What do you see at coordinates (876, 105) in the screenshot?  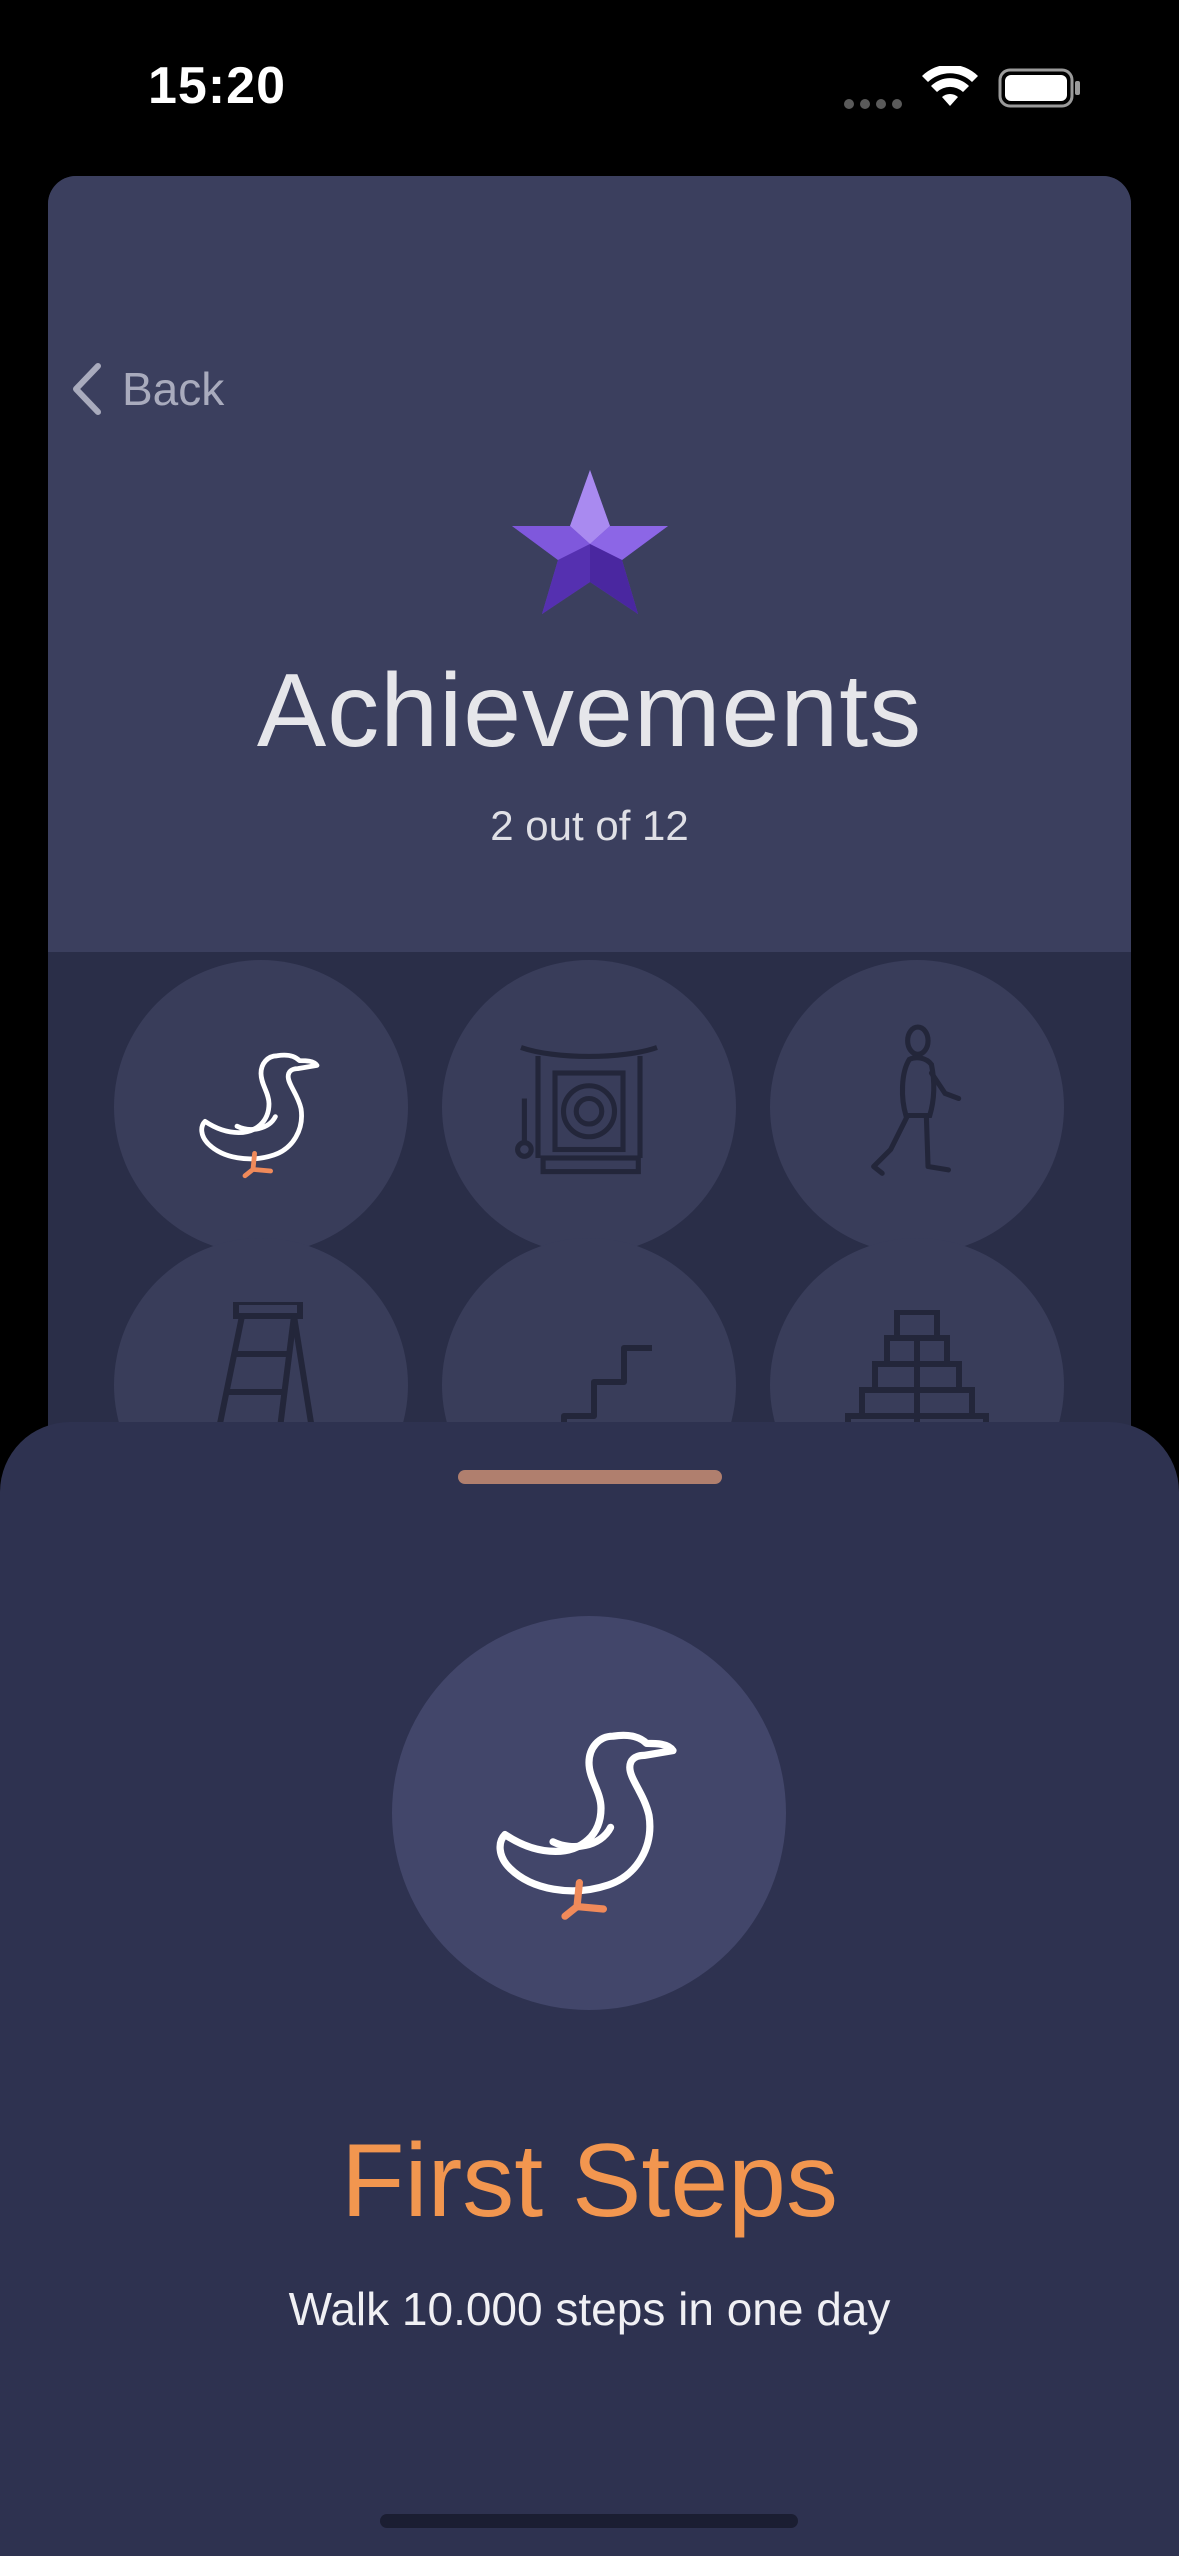 I see `cellular-signal-icon` at bounding box center [876, 105].